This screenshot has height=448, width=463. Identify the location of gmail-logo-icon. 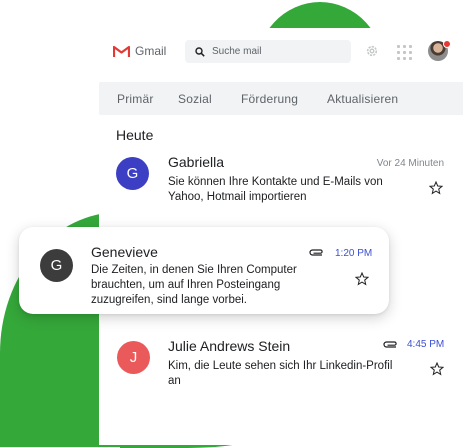
(121, 51).